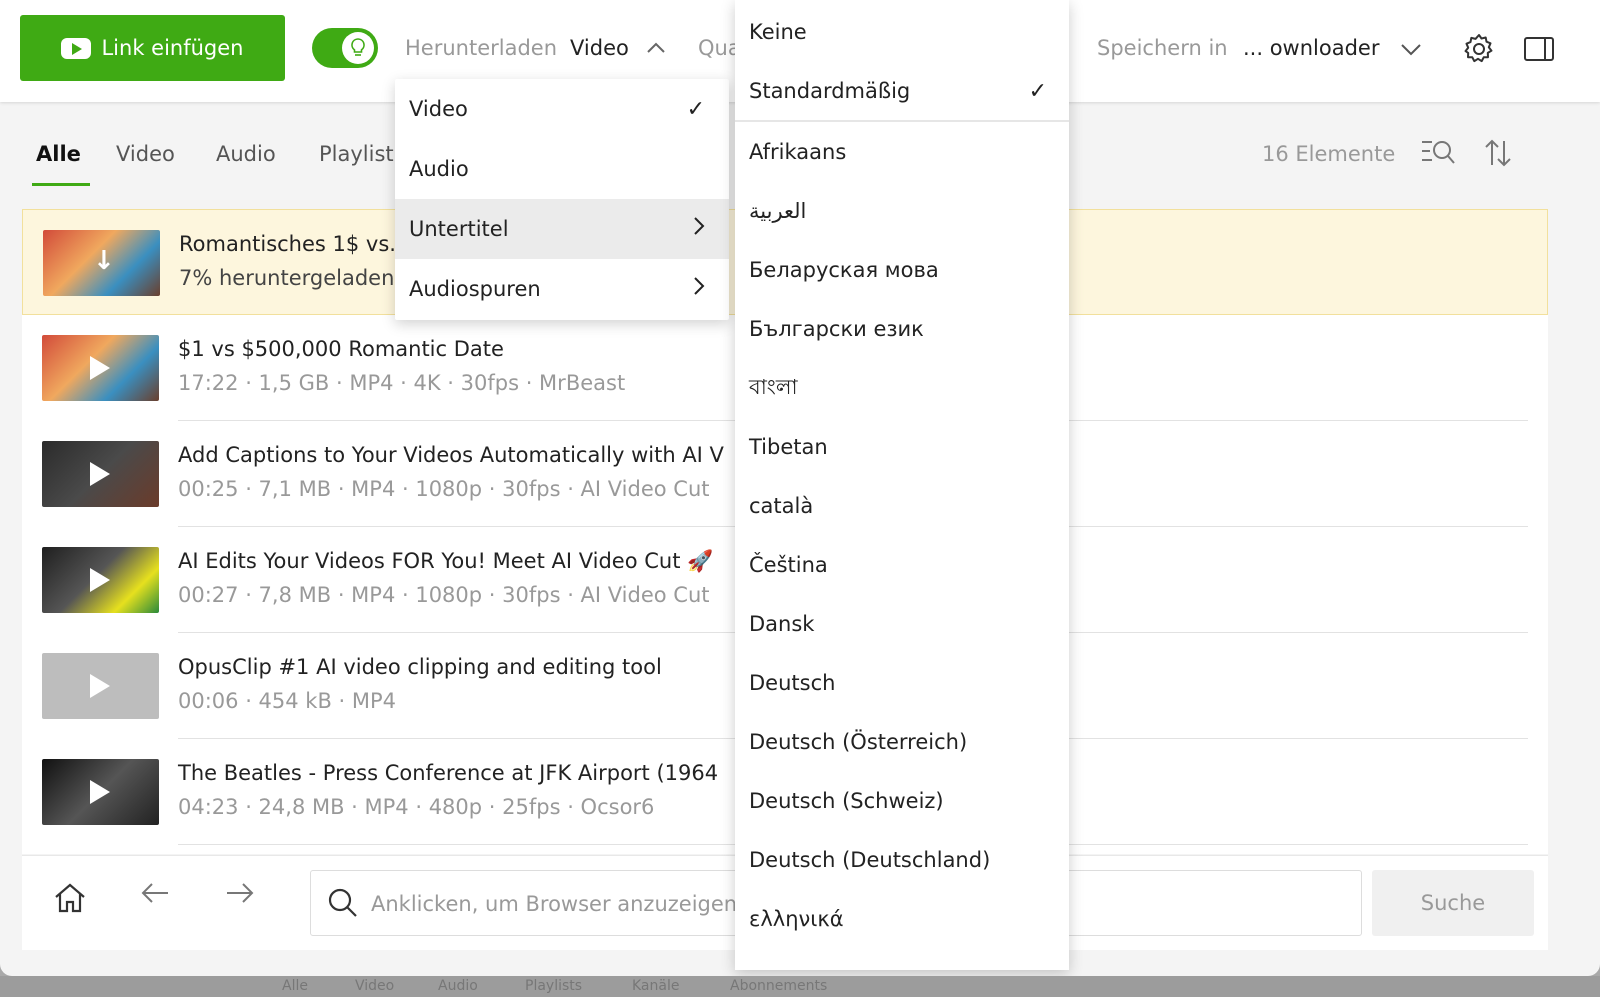 The height and width of the screenshot is (997, 1600). I want to click on option-label: Deutsch, so click(792, 683).